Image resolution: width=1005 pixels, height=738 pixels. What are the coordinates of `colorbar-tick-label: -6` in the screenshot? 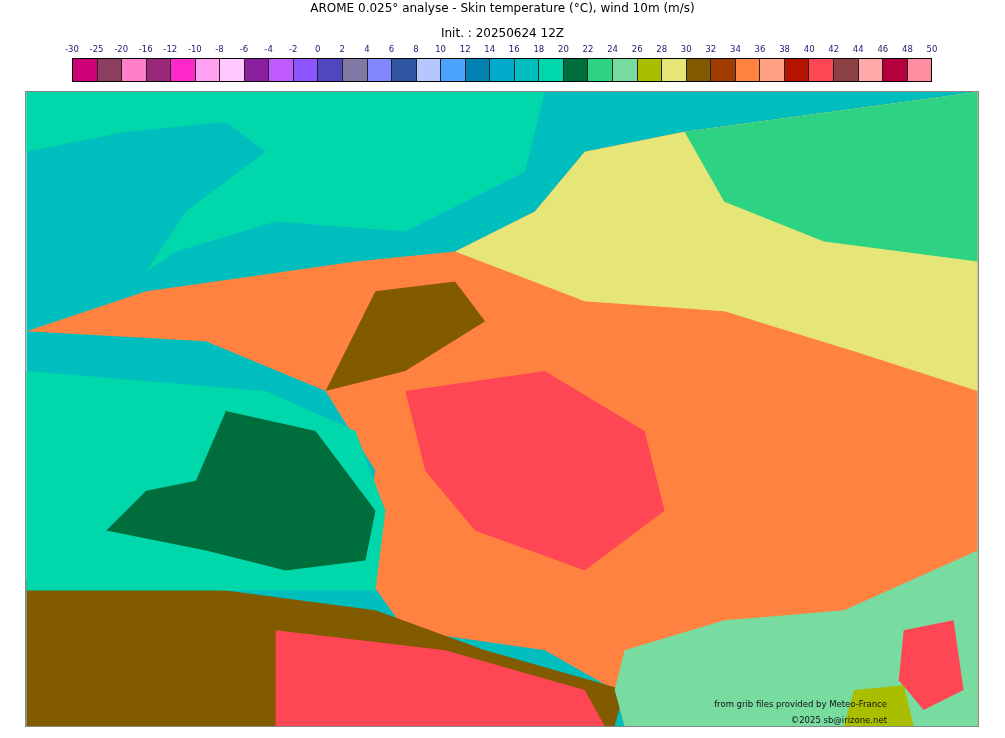 It's located at (244, 49).